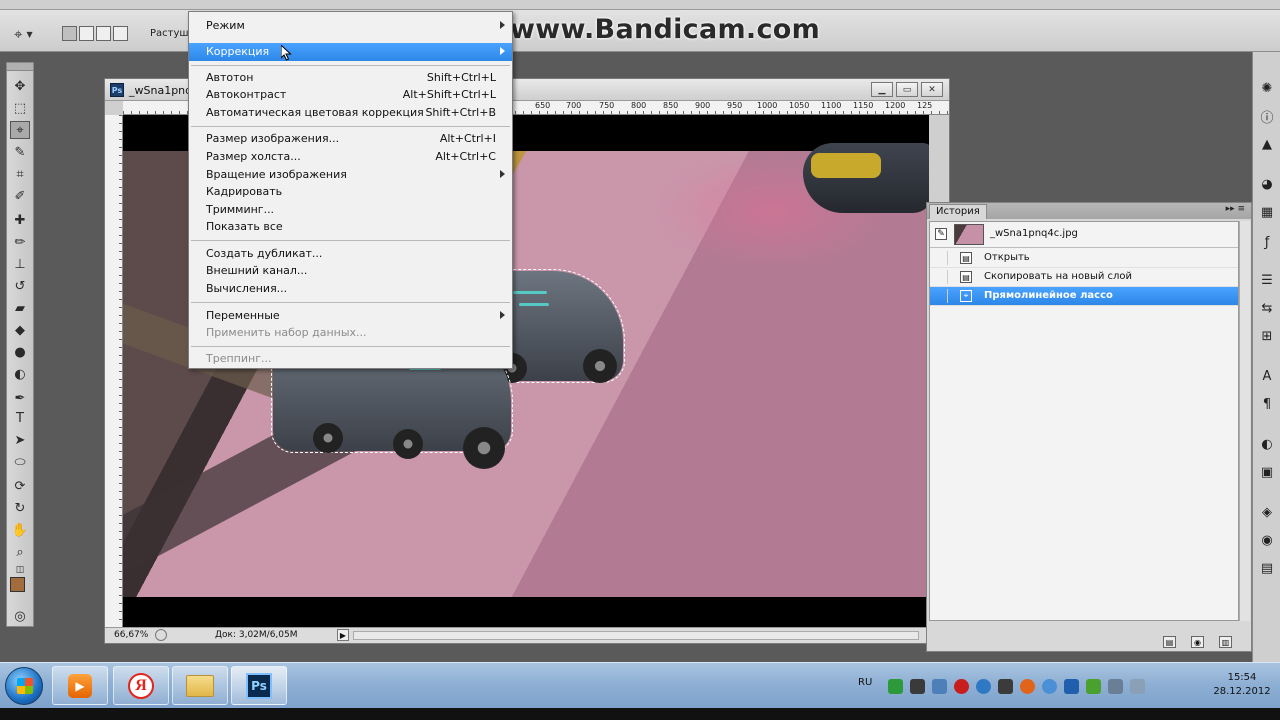 The image size is (1280, 720). What do you see at coordinates (131, 635) in the screenshot?
I see `zoom-level: 66,67%` at bounding box center [131, 635].